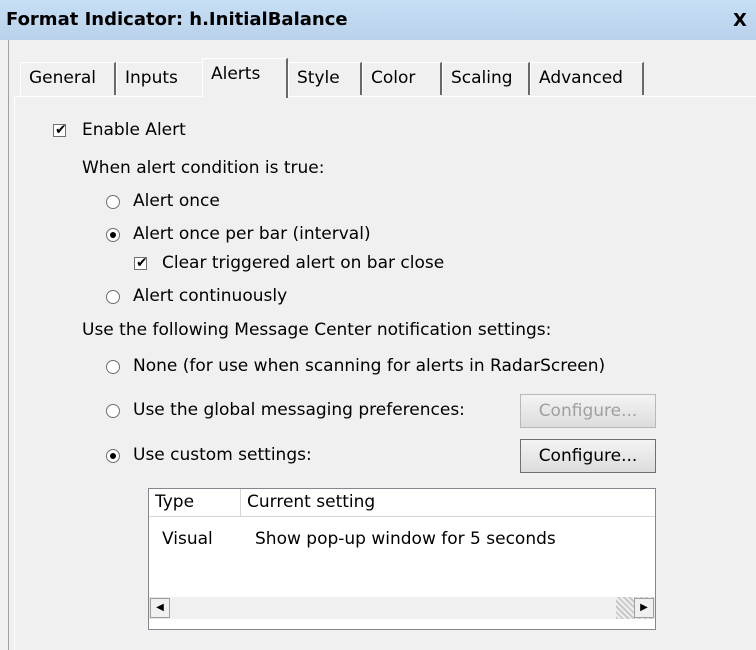 The image size is (756, 650). Describe the element at coordinates (744, 21) in the screenshot. I see `close-icon: X` at that location.